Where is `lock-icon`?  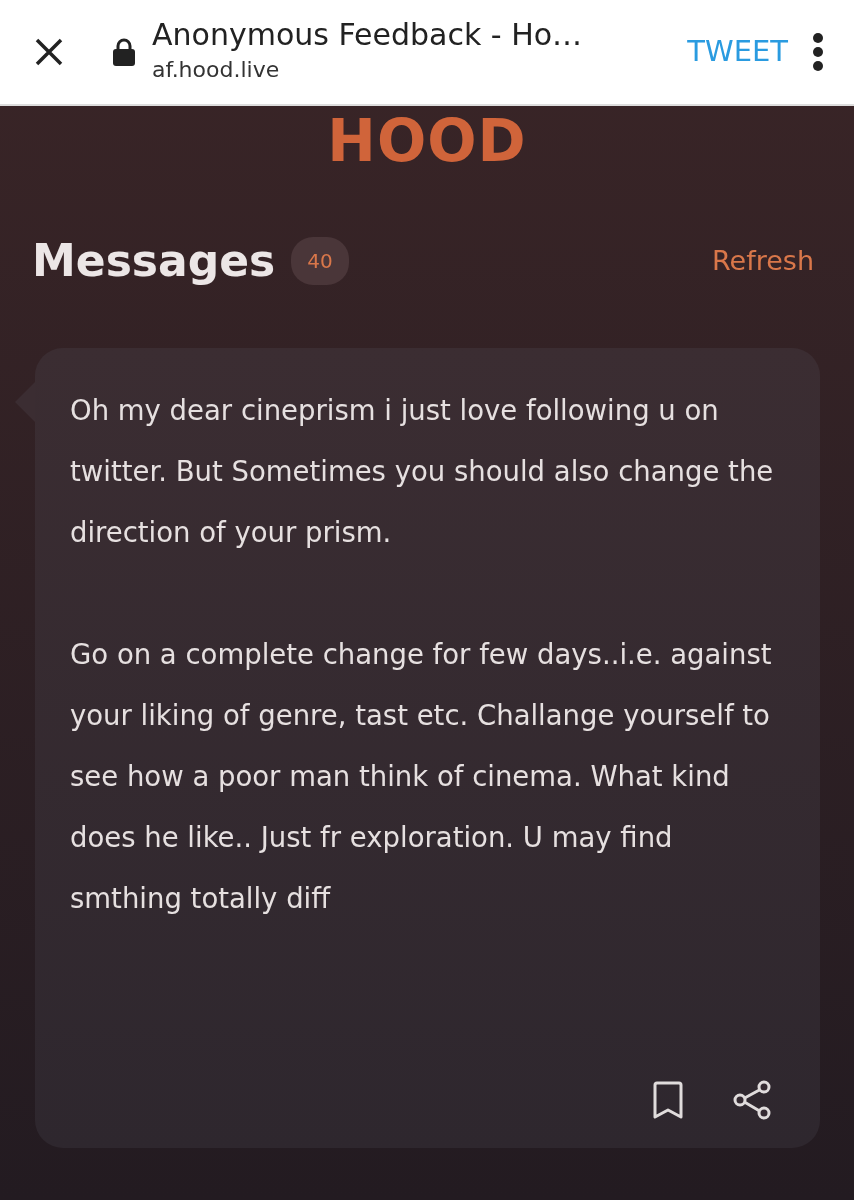
lock-icon is located at coordinates (124, 52).